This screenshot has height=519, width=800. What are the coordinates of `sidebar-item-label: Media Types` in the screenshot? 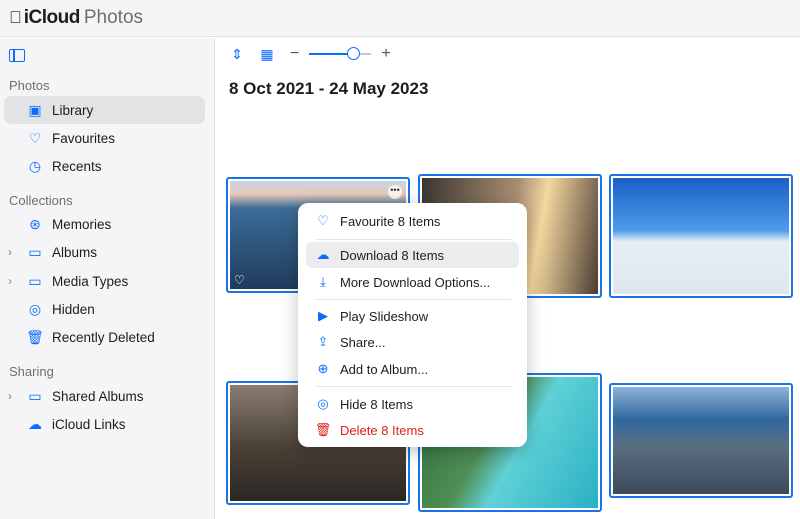 It's located at (90, 281).